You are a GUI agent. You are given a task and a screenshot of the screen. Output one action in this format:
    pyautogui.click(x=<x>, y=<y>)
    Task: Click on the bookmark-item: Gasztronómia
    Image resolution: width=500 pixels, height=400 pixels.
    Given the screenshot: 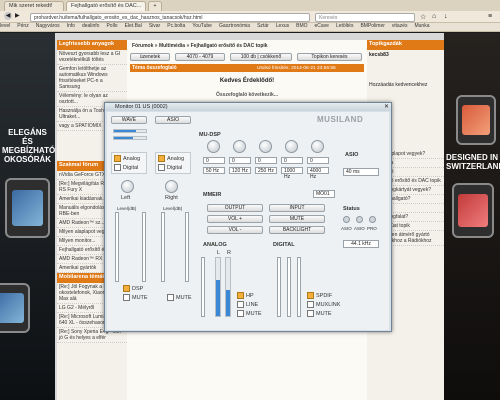 What is the action you would take?
    pyautogui.click(x=234, y=26)
    